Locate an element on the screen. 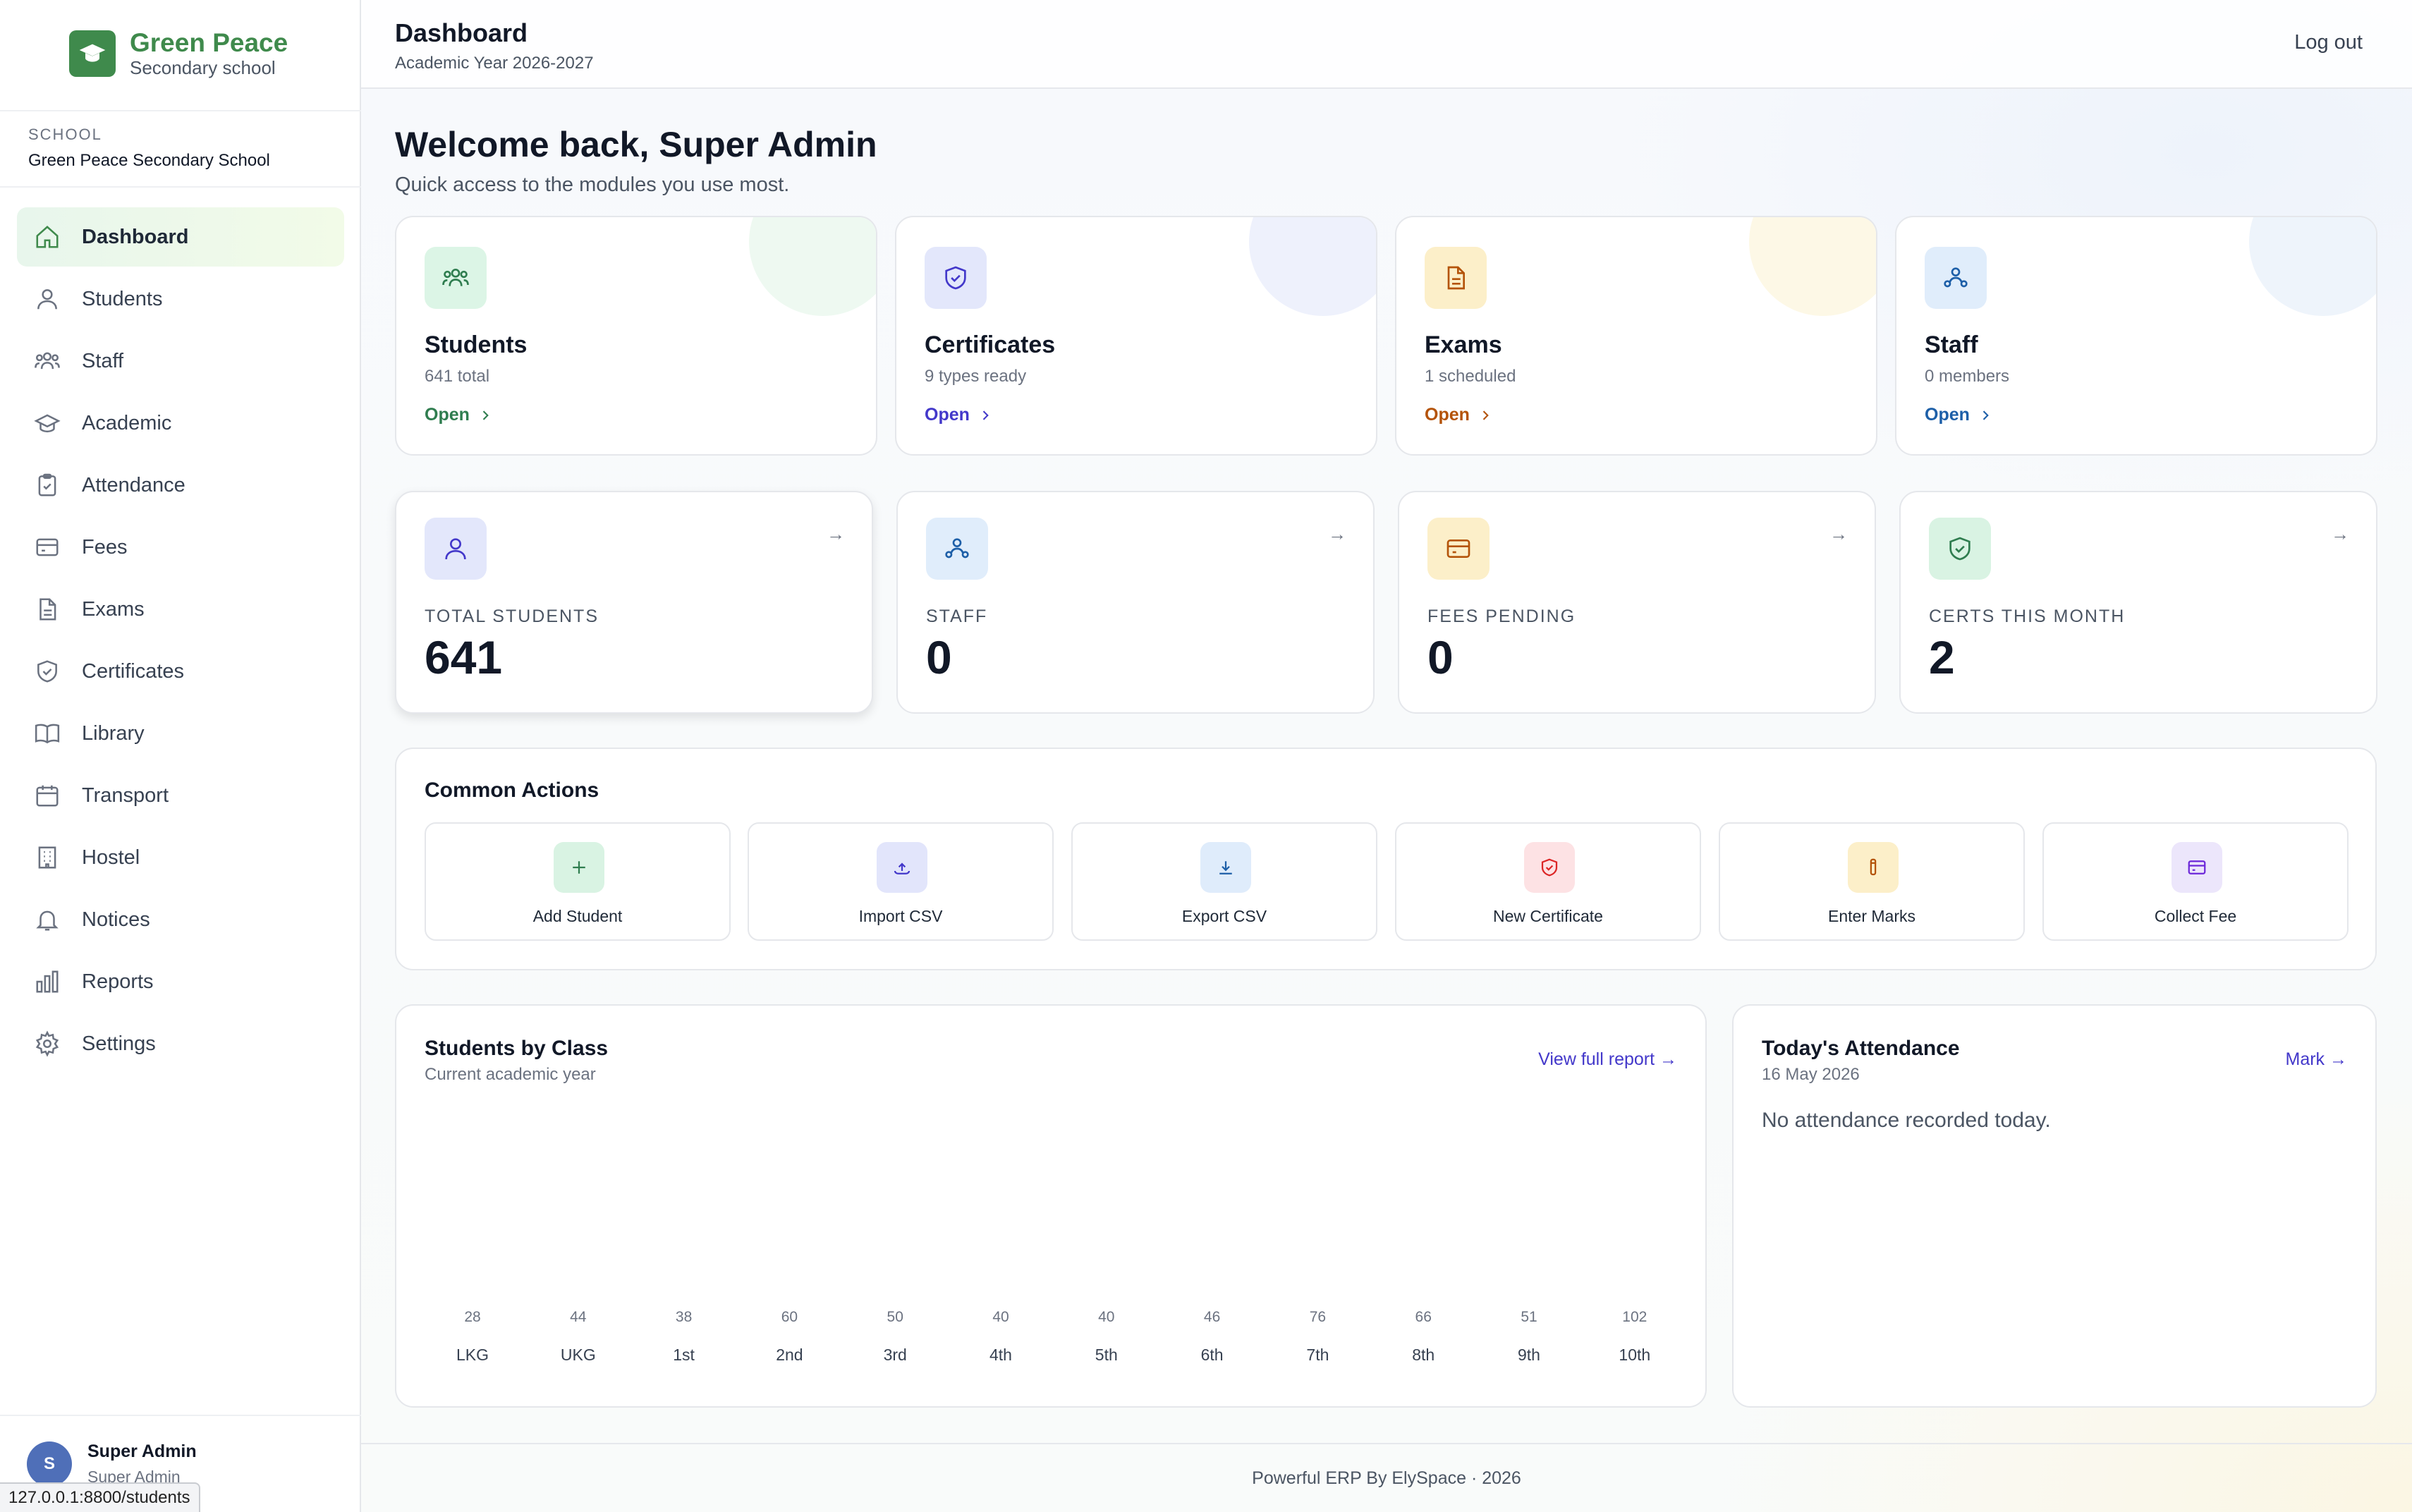 Image resolution: width=2412 pixels, height=1512 pixels. sidebar-item-hostel: Hostel is located at coordinates (180, 857).